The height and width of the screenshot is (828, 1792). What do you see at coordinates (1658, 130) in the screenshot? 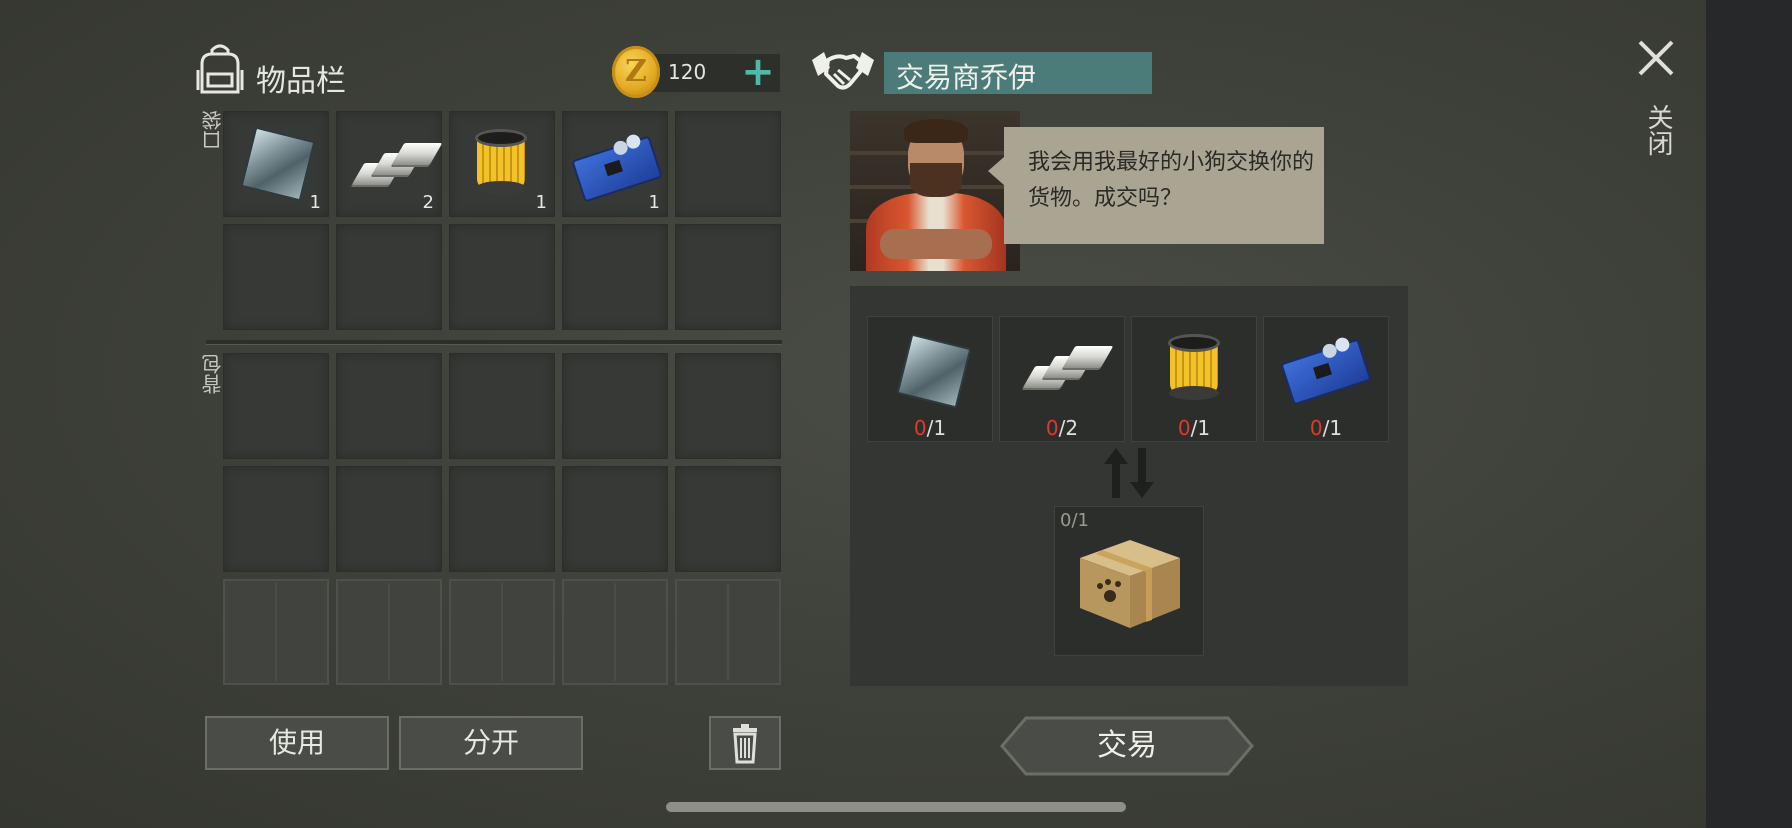
I see `close-label: 关闭` at bounding box center [1658, 130].